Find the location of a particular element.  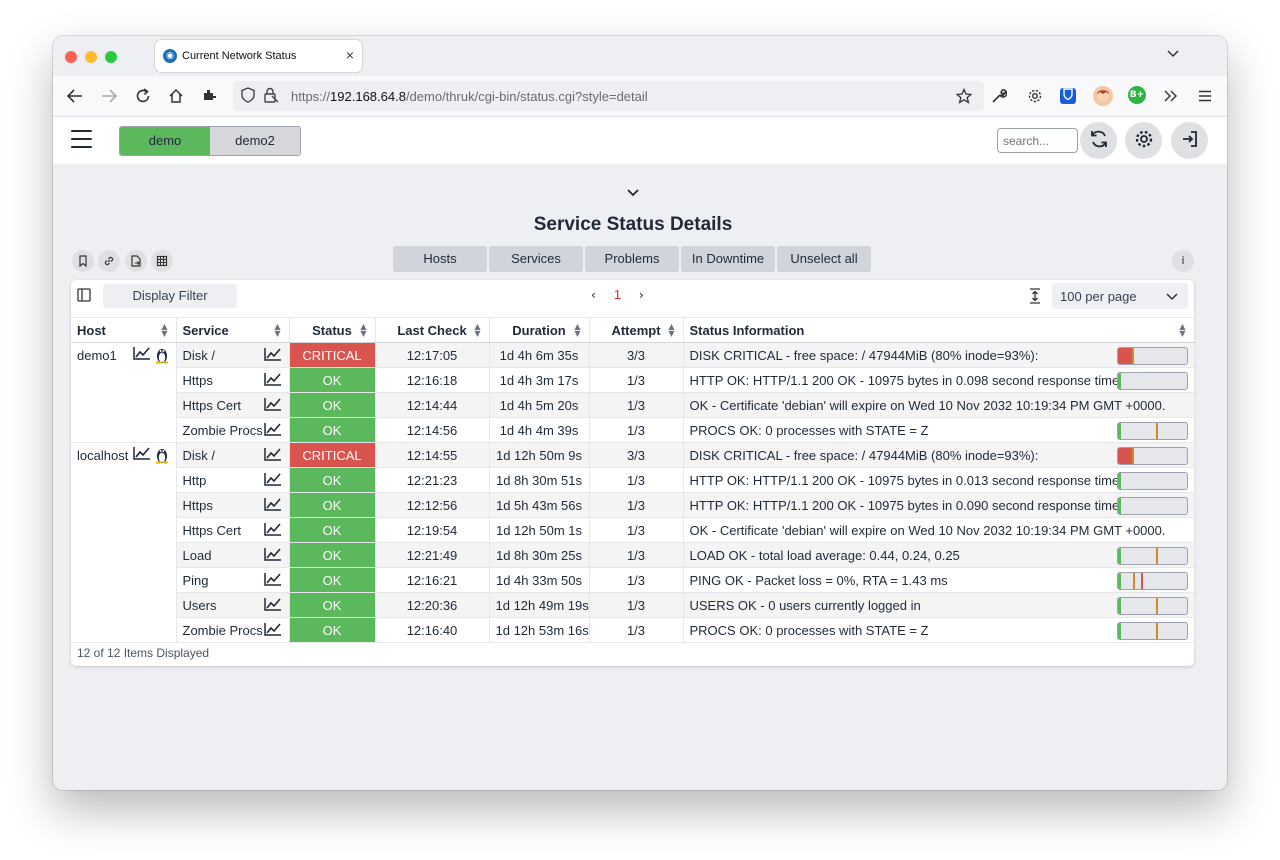

avatar-extension-icon is located at coordinates (1103, 96).